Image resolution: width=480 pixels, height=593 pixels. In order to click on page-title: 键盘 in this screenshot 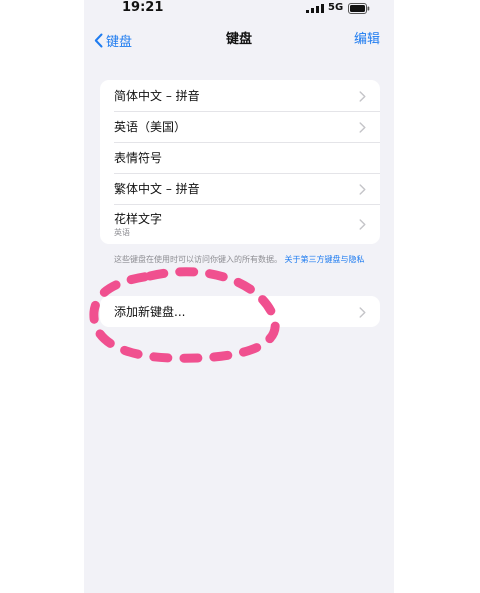, I will do `click(238, 39)`.